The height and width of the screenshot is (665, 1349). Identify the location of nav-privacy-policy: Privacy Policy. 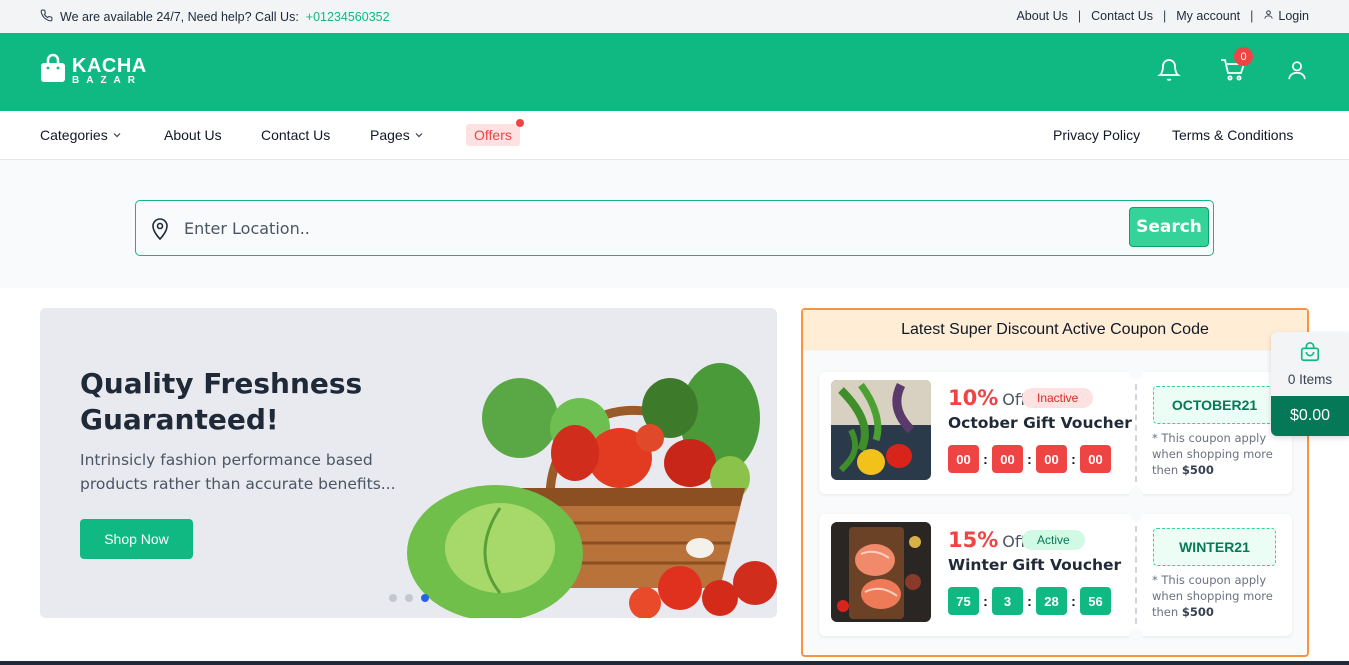
(1096, 135).